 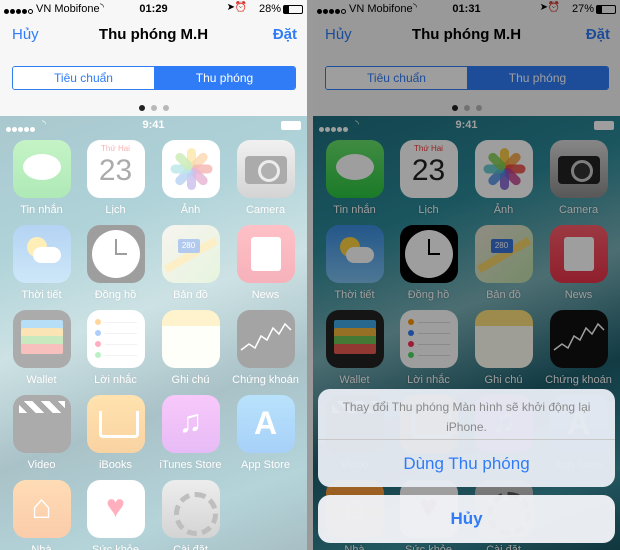 What do you see at coordinates (503, 254) in the screenshot?
I see `maps-icon: 280` at bounding box center [503, 254].